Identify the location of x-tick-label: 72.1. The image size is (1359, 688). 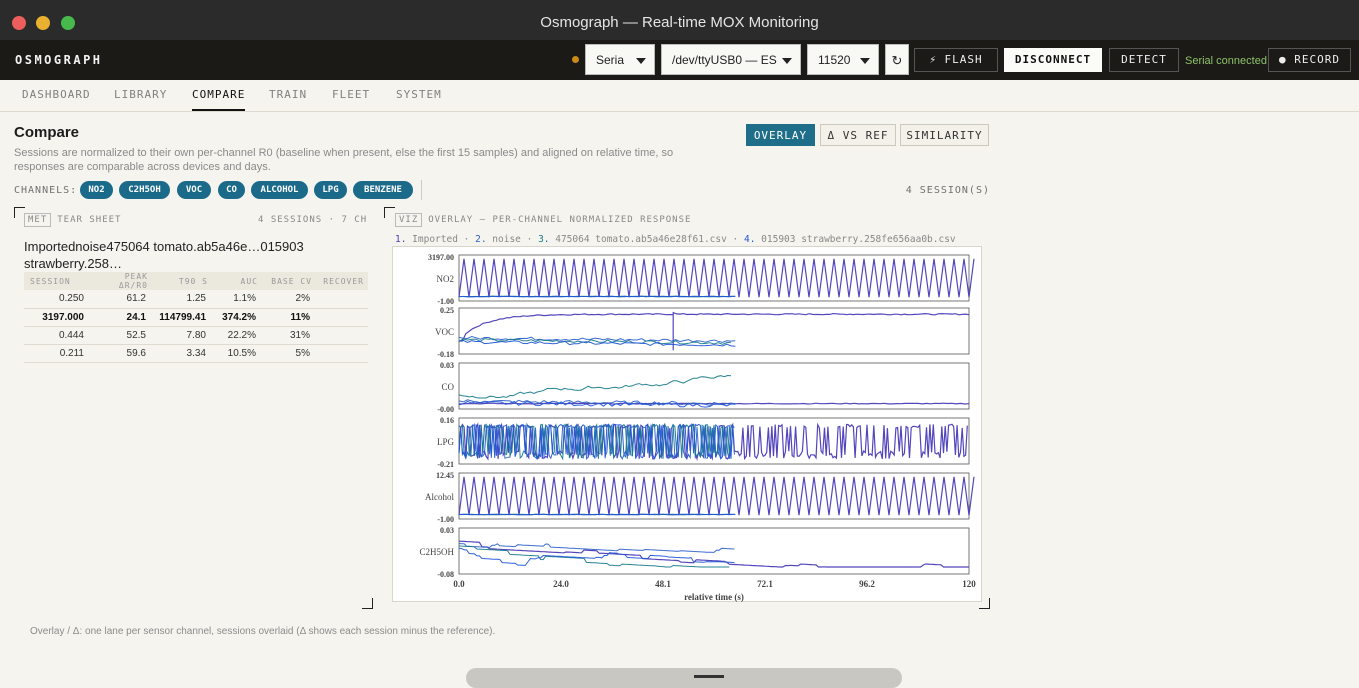
(765, 584).